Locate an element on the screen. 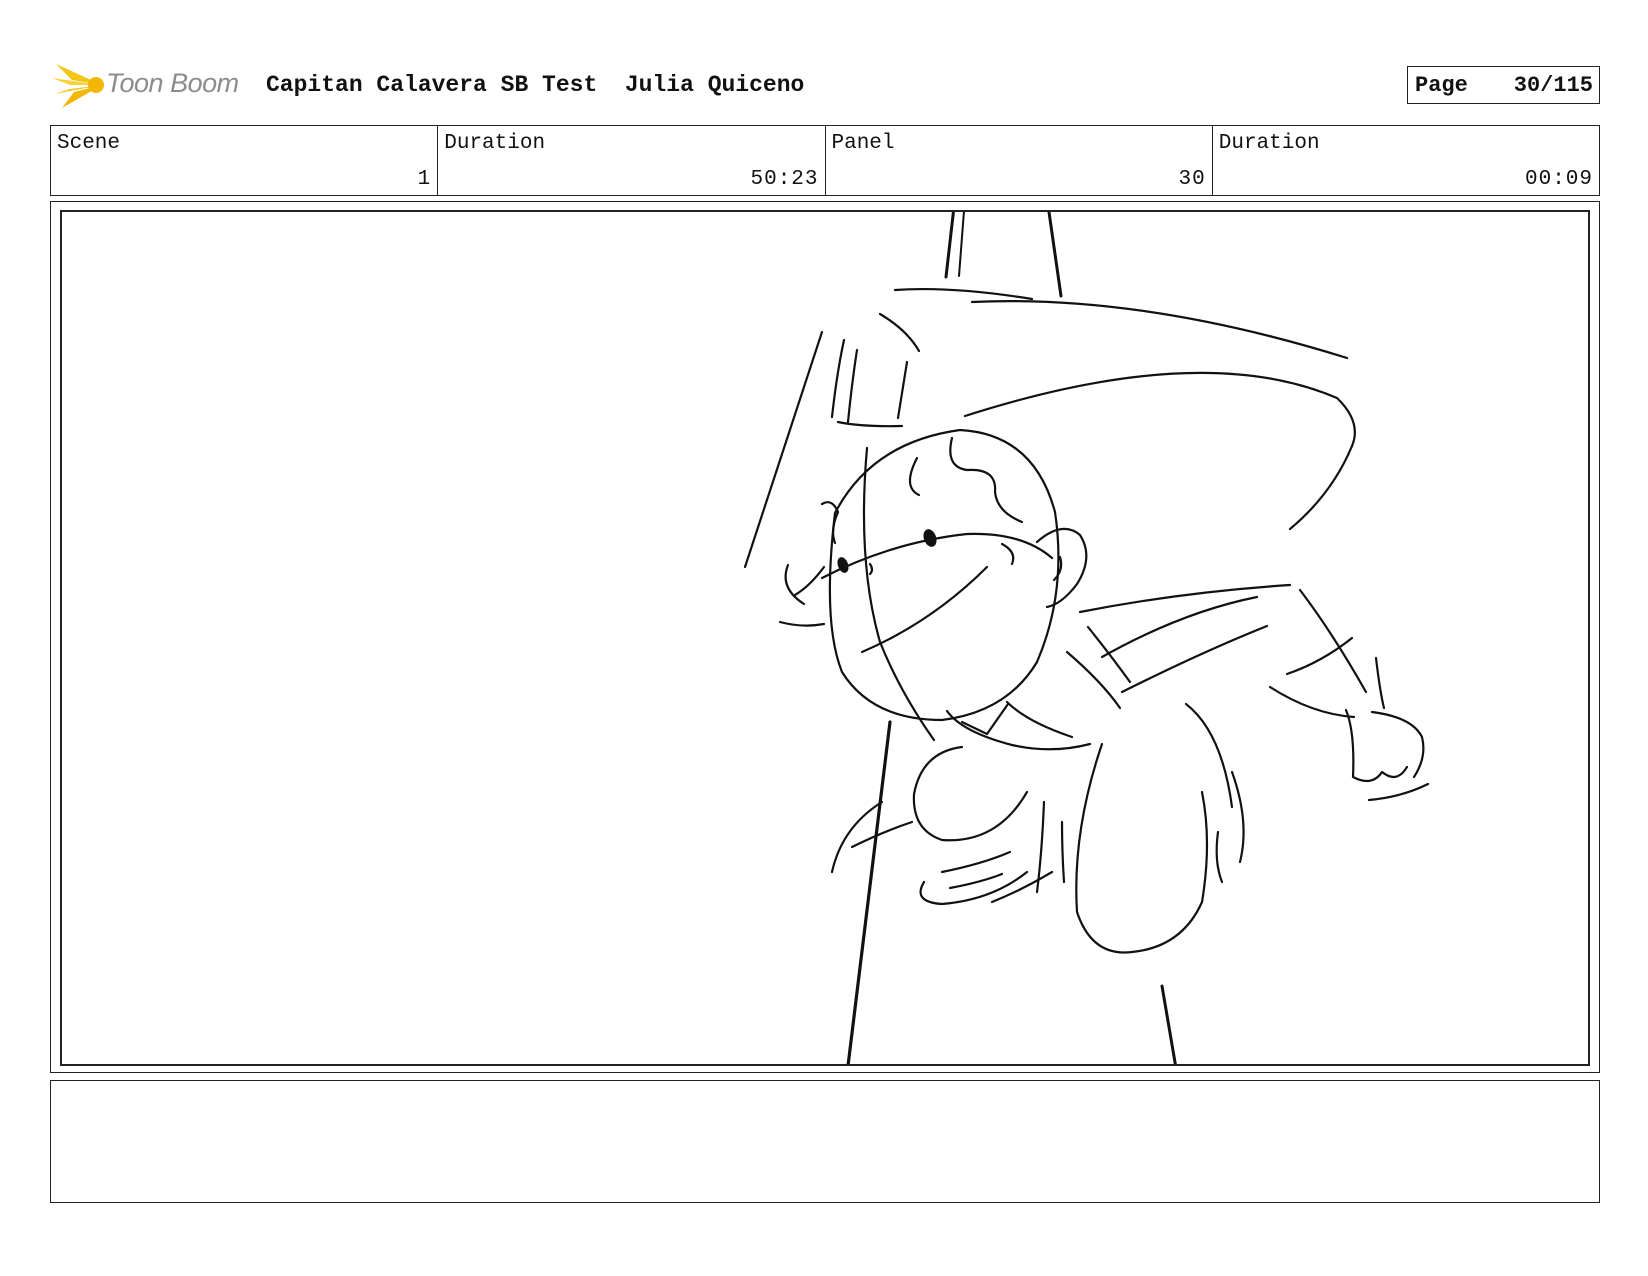 This screenshot has width=1648, height=1276. project-title: Capitan Calavera SB Test is located at coordinates (432, 85).